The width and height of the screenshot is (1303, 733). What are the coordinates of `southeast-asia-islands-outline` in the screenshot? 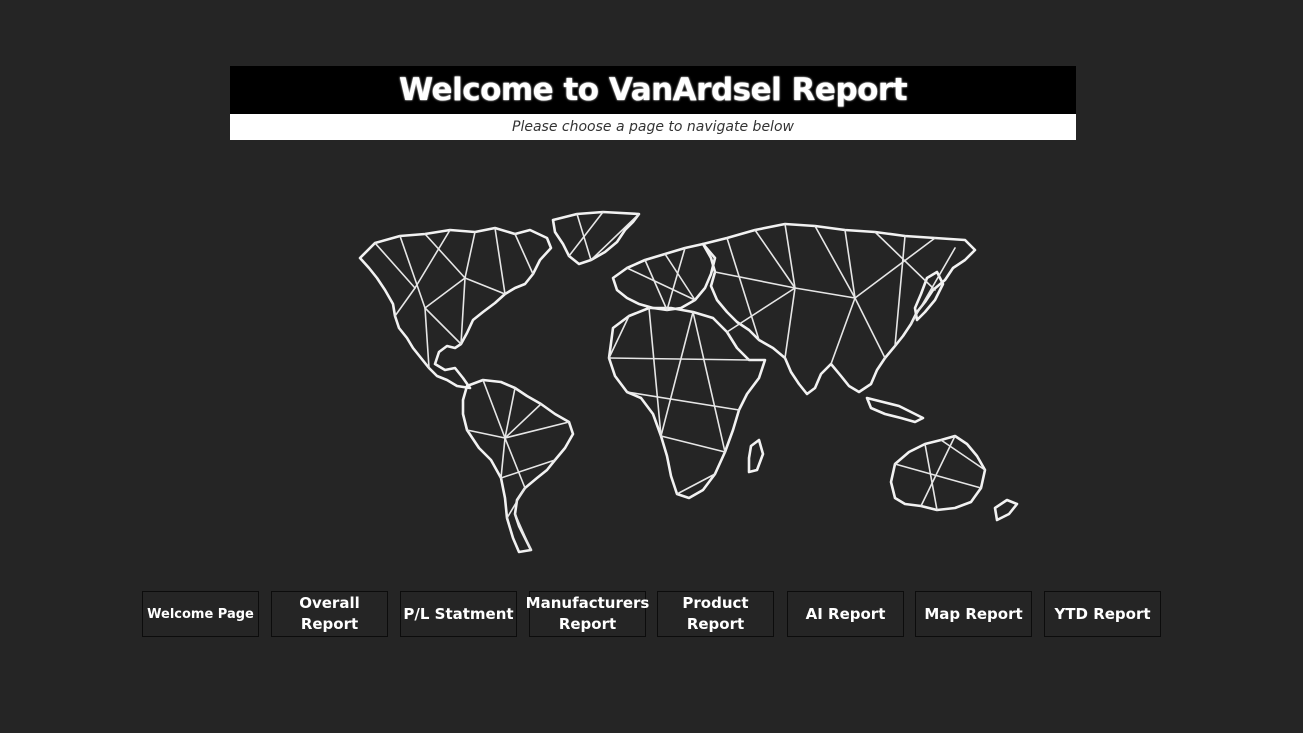 It's located at (895, 410).